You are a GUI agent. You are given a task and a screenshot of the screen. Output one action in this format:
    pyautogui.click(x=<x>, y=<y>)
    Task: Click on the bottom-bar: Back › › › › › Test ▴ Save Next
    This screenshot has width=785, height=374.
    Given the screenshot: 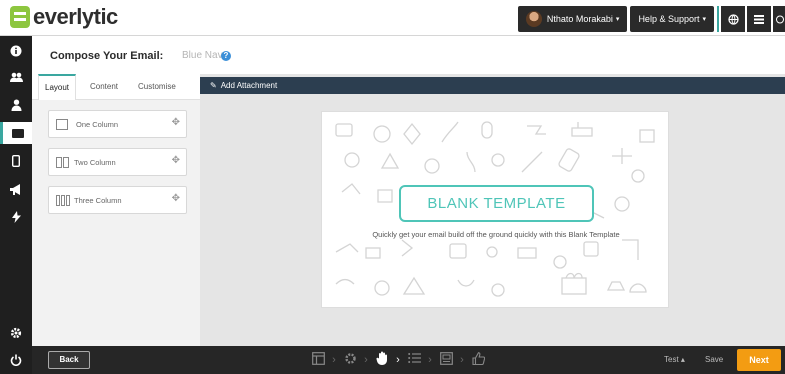 What is the action you would take?
    pyautogui.click(x=408, y=360)
    